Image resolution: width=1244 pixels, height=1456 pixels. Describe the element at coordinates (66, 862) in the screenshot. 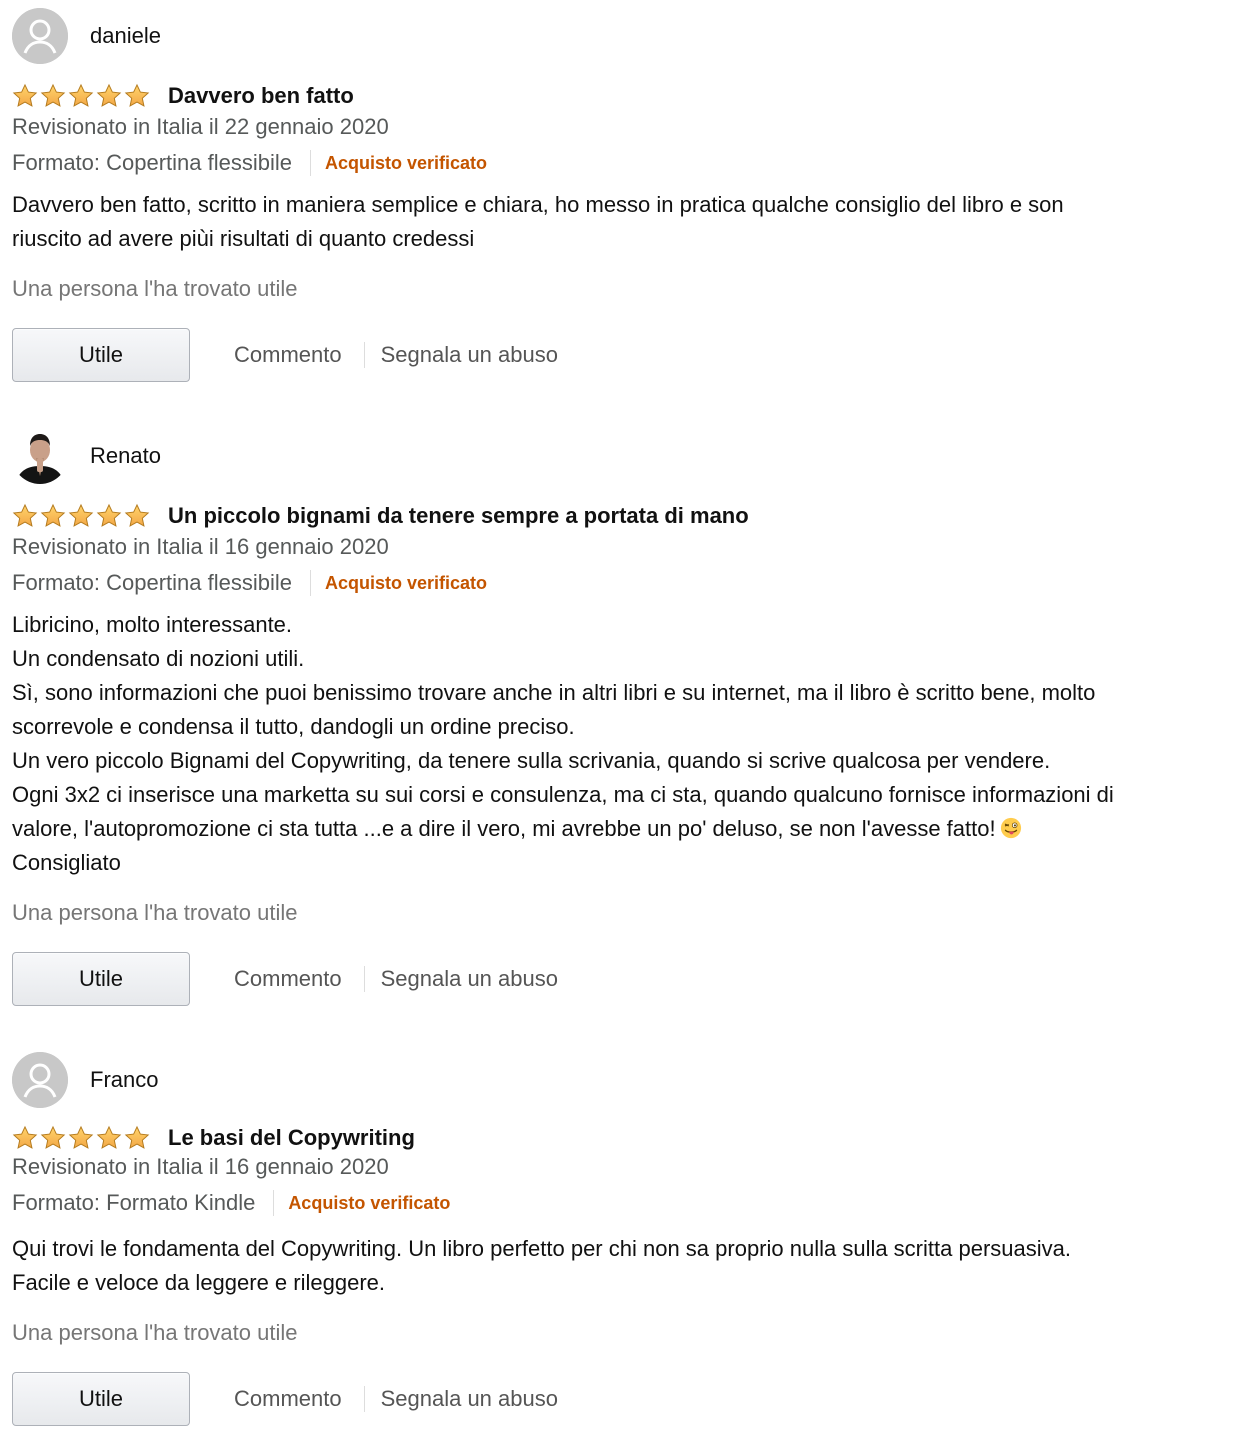

I see `review-text-line: Consigliato` at that location.